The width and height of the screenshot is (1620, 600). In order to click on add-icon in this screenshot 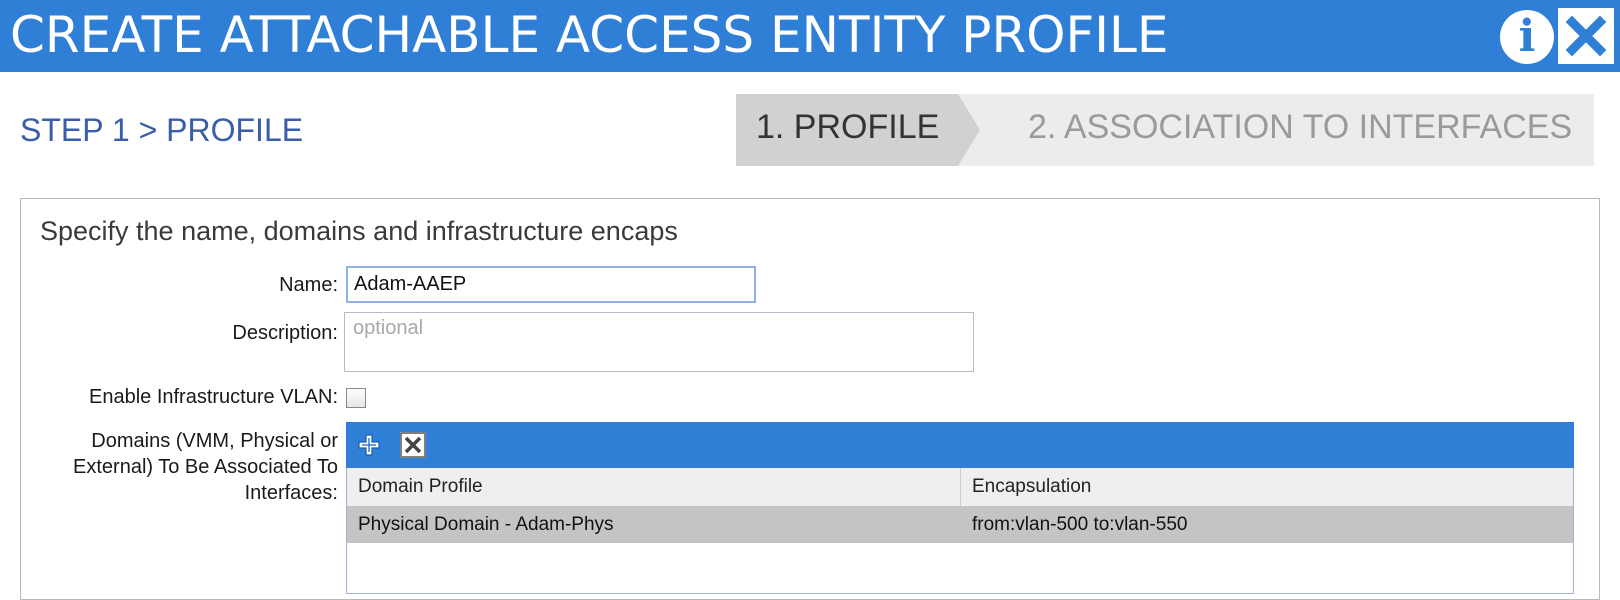, I will do `click(369, 445)`.